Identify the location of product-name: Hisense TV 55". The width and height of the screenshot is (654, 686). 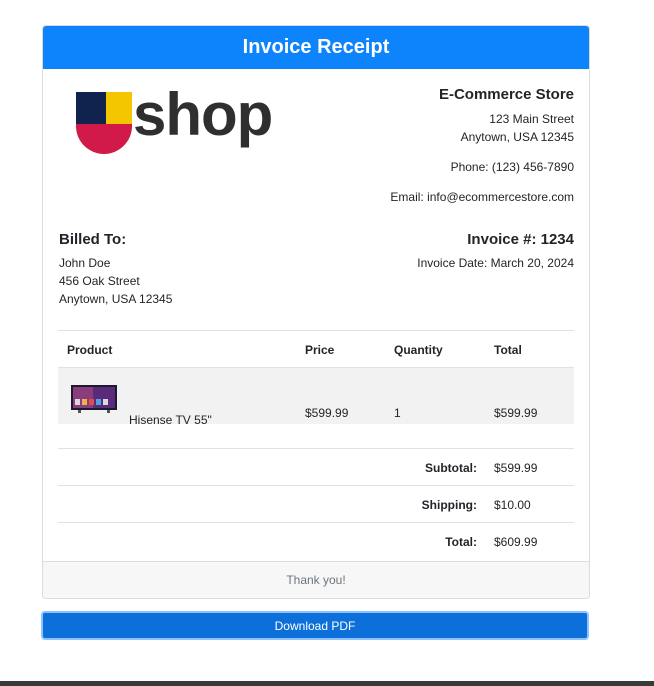
(170, 420).